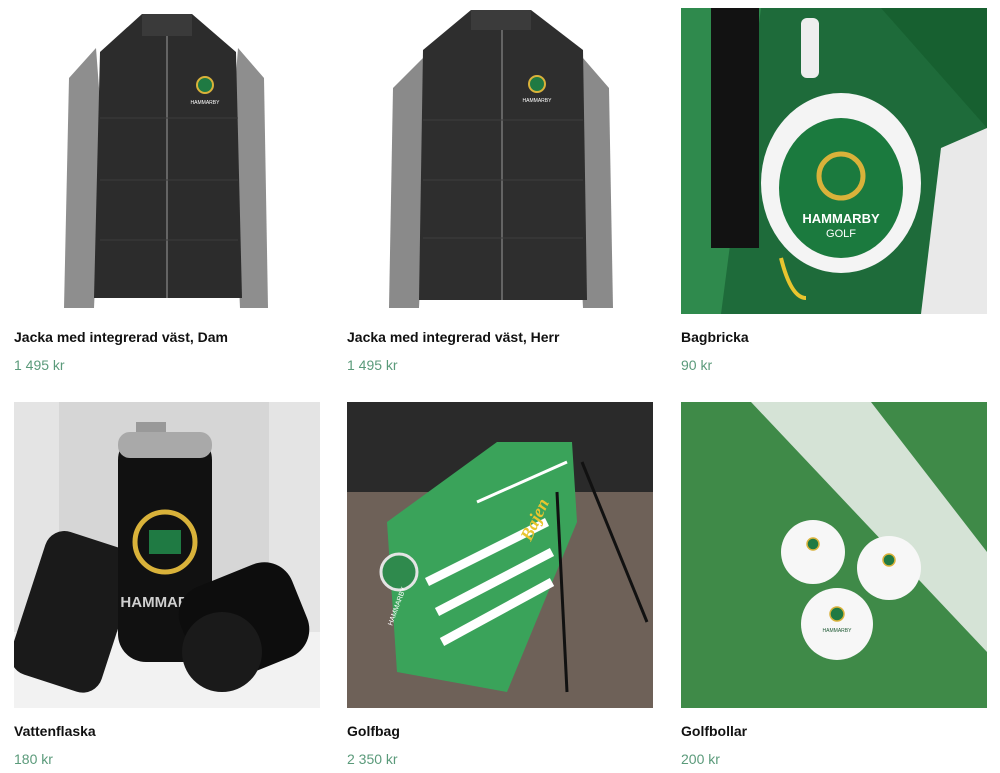 This screenshot has height=773, width=1000. What do you see at coordinates (167, 161) in the screenshot?
I see `product-image-womens-jacket: HAMMARBY` at bounding box center [167, 161].